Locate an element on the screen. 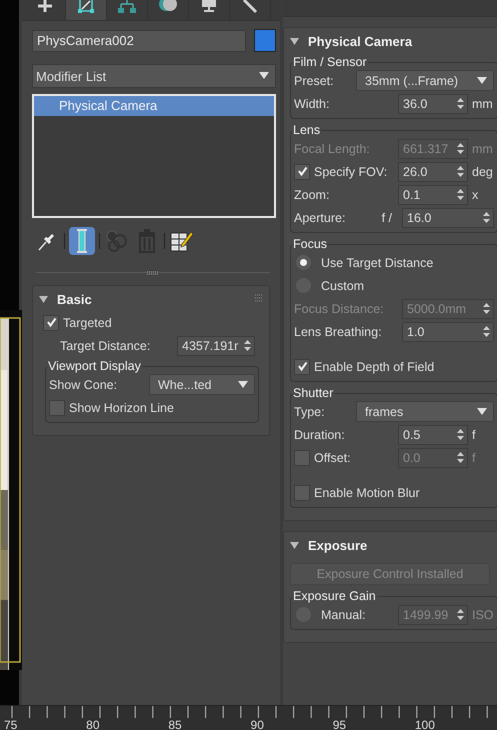  field-label: Offset: is located at coordinates (333, 457).